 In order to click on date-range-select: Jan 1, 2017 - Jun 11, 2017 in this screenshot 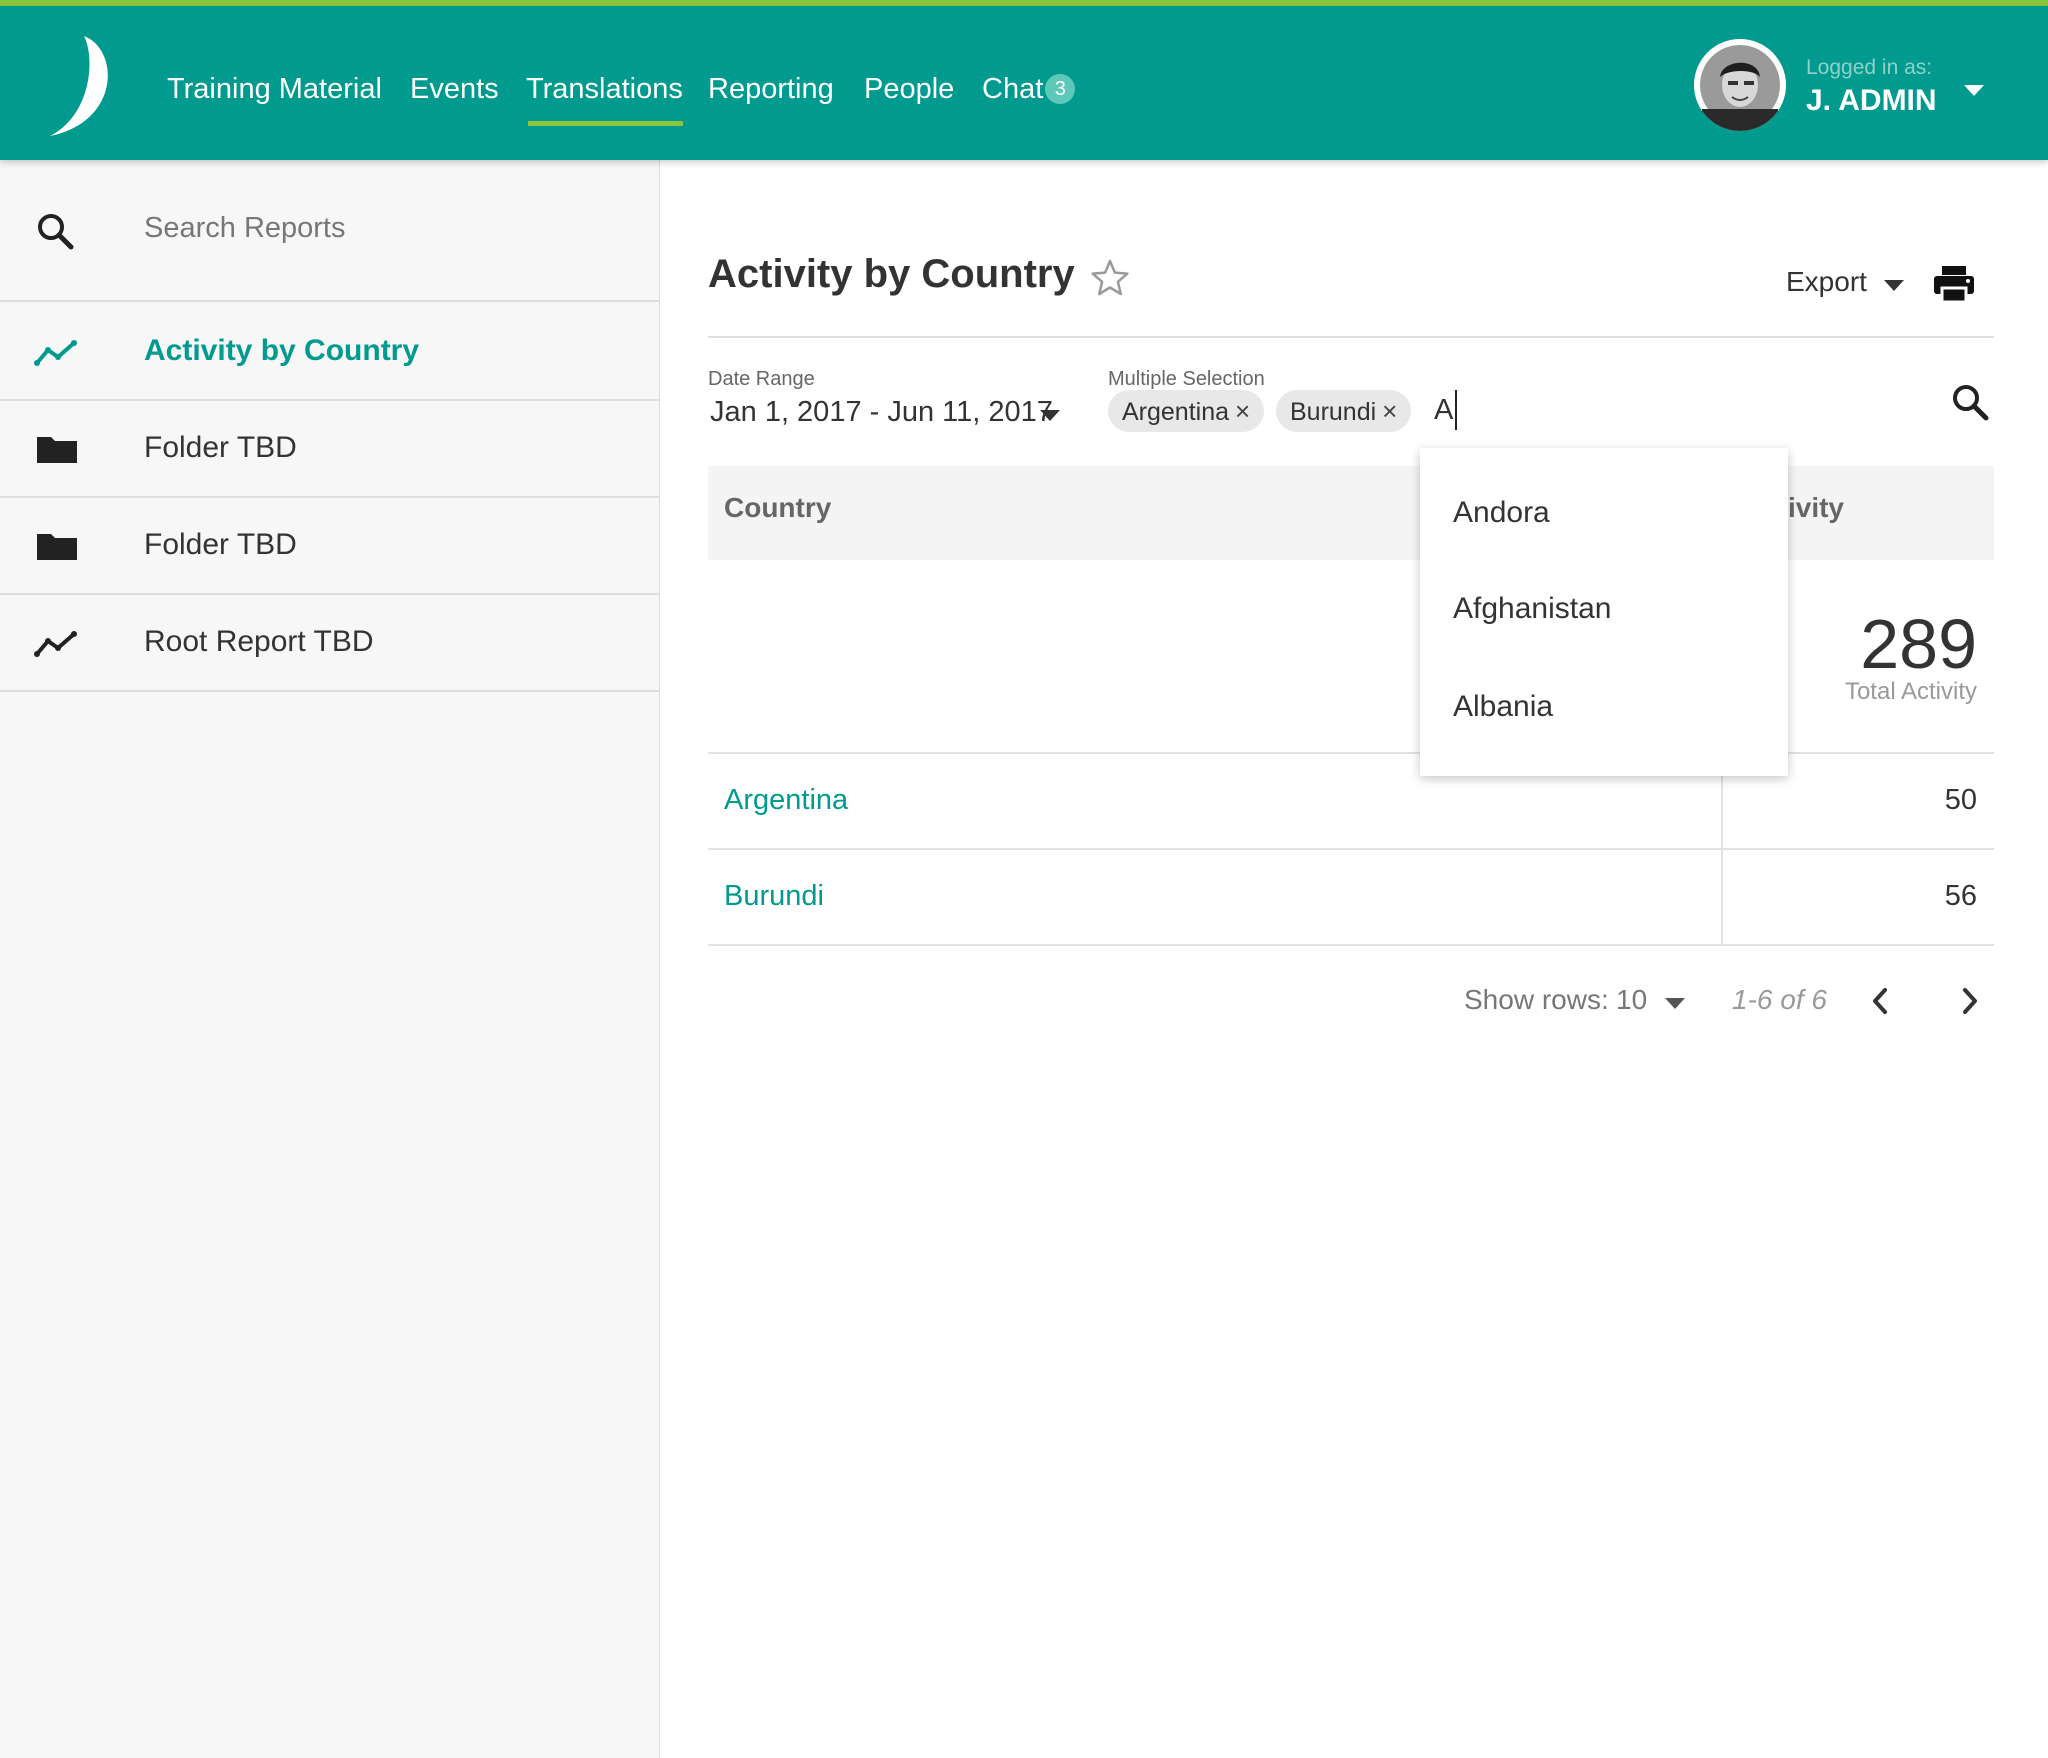, I will do `click(881, 412)`.